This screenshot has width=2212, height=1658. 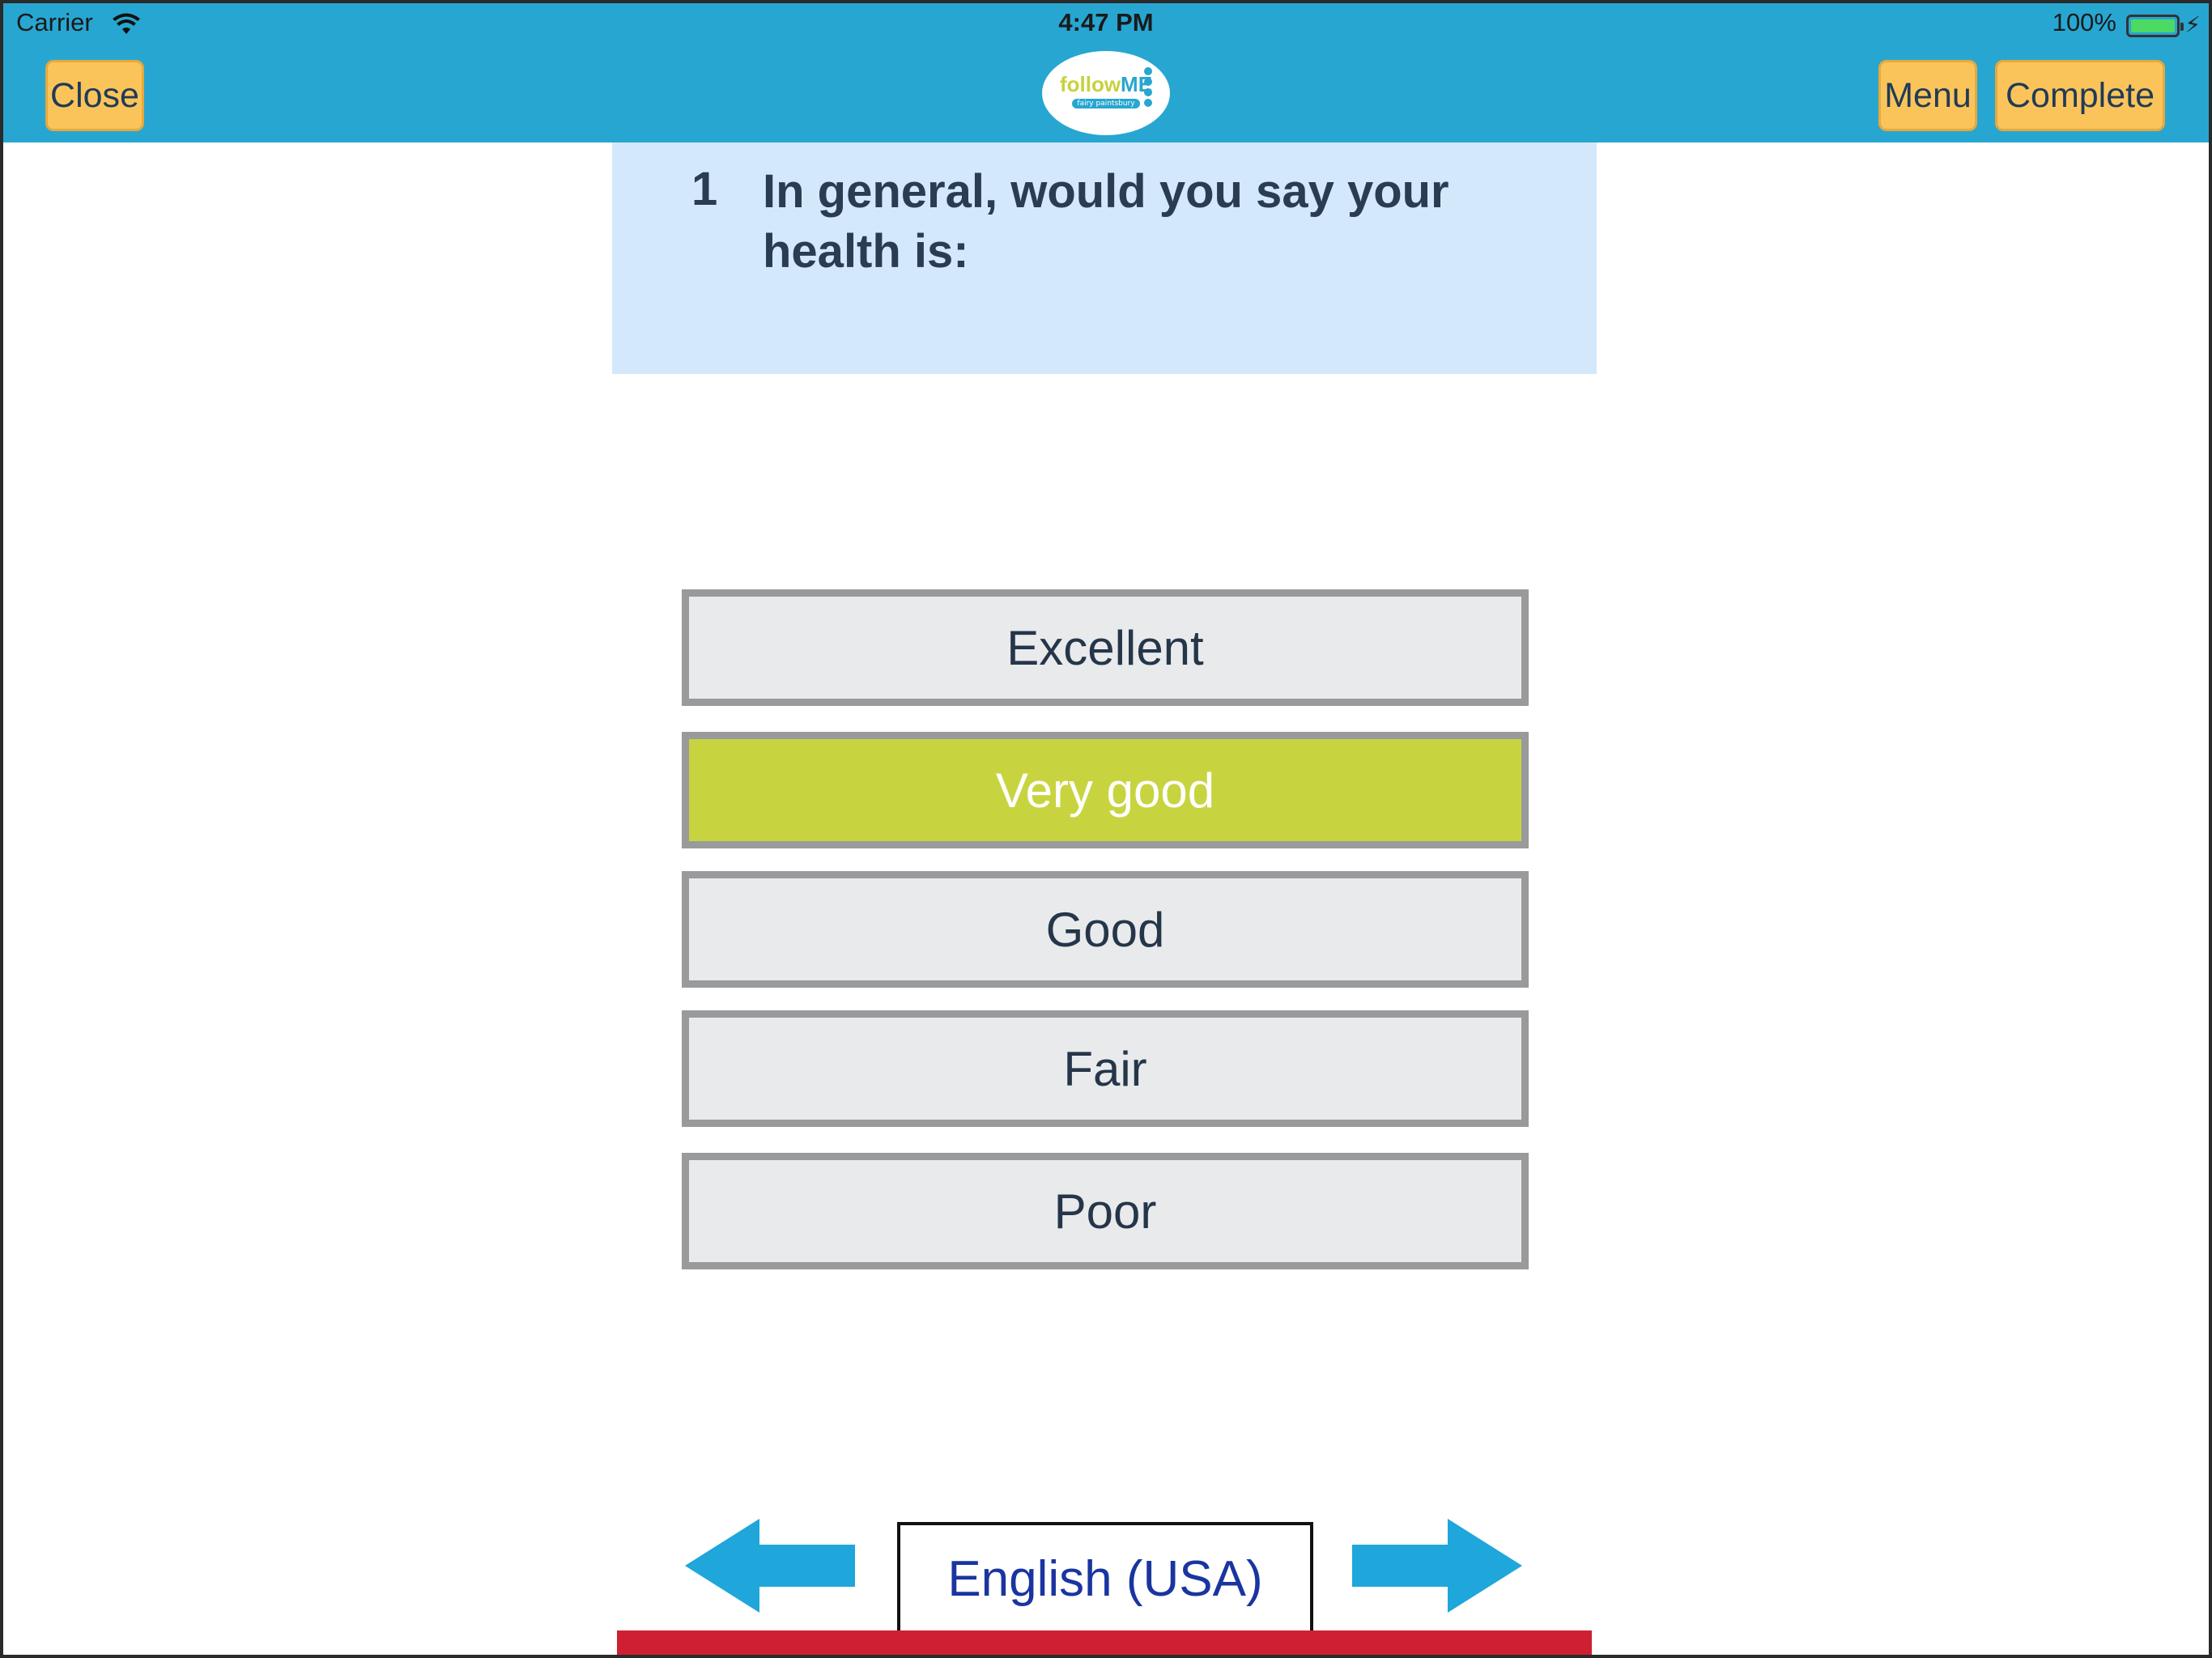 I want to click on answer-option-very-good: Very good, so click(x=1105, y=790).